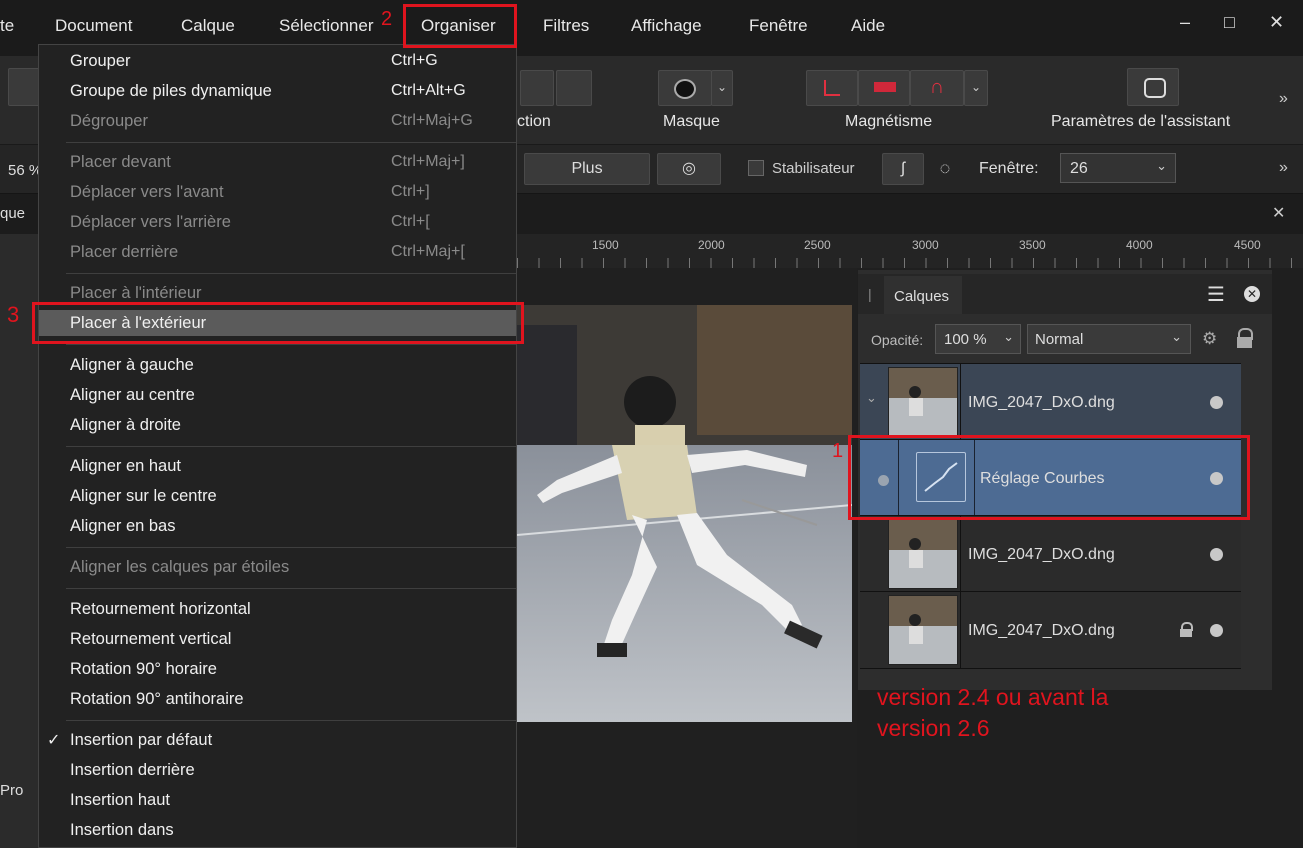 This screenshot has height=848, width=1303. I want to click on layer-row: ⌄ IMG_2047_DxO.dng, so click(1050, 401).